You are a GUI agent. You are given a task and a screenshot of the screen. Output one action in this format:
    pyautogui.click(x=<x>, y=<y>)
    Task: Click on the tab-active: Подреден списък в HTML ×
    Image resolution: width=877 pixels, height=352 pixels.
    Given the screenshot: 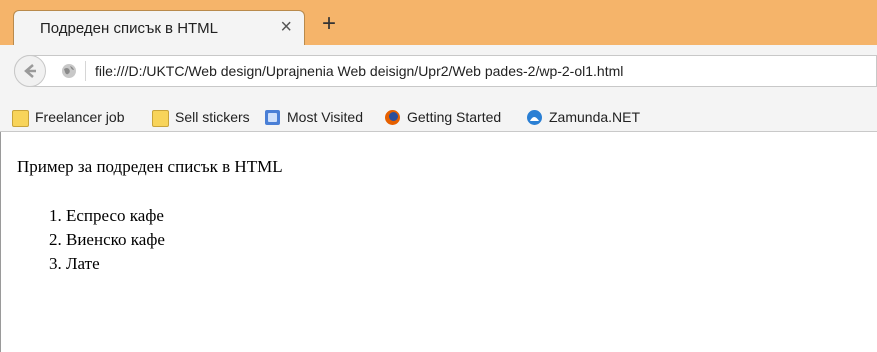 What is the action you would take?
    pyautogui.click(x=159, y=28)
    